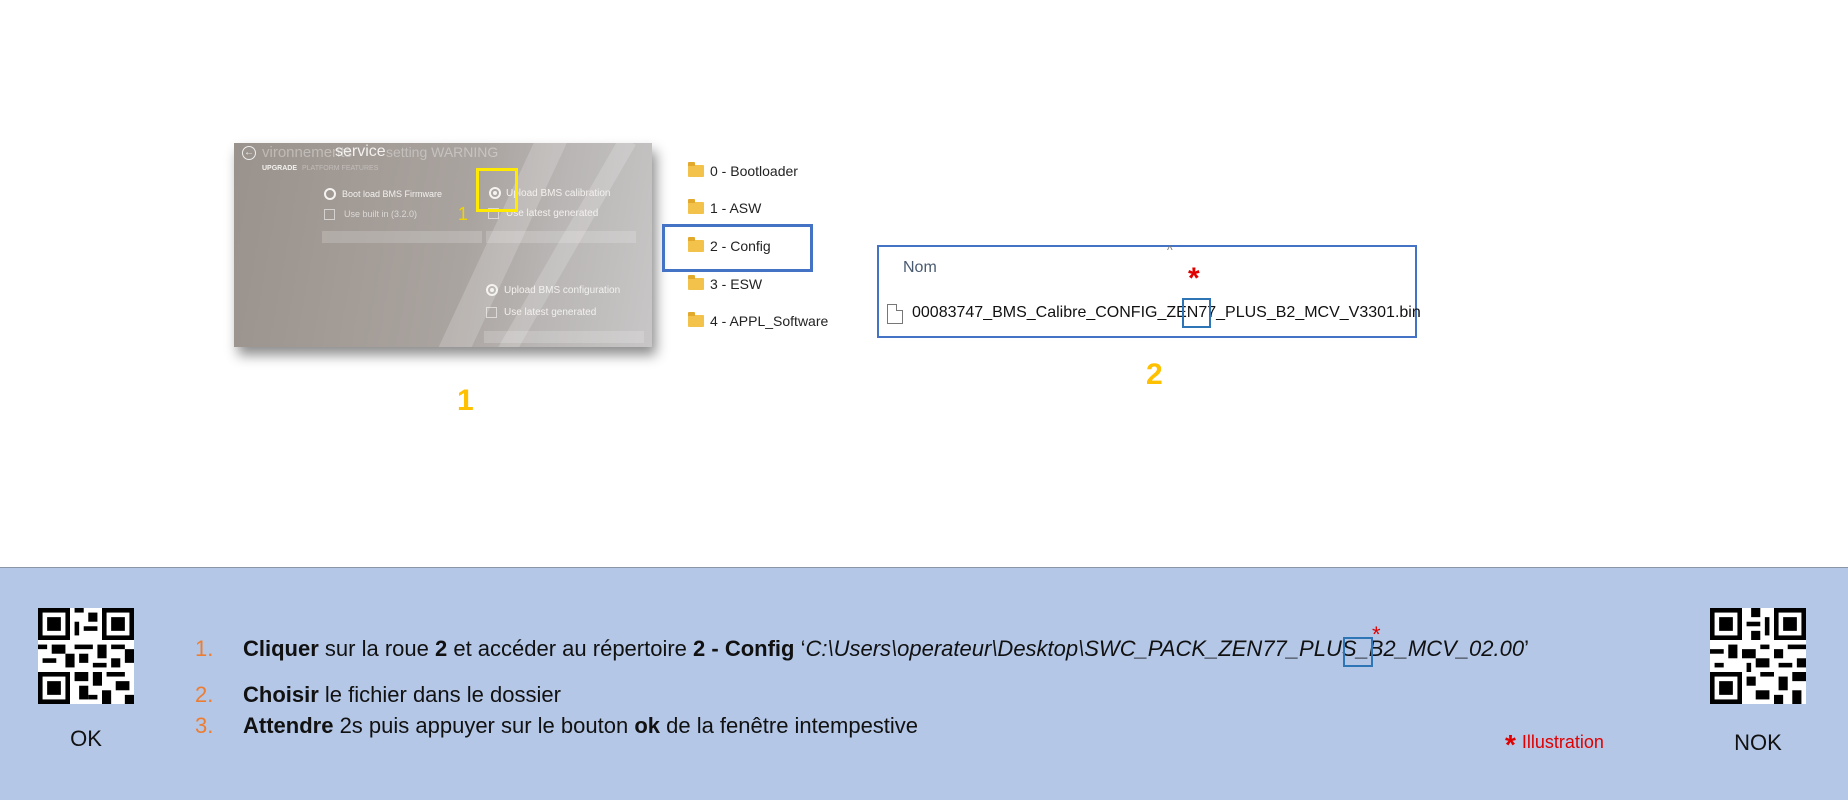  I want to click on illustration-note: * Illustration, so click(1554, 745).